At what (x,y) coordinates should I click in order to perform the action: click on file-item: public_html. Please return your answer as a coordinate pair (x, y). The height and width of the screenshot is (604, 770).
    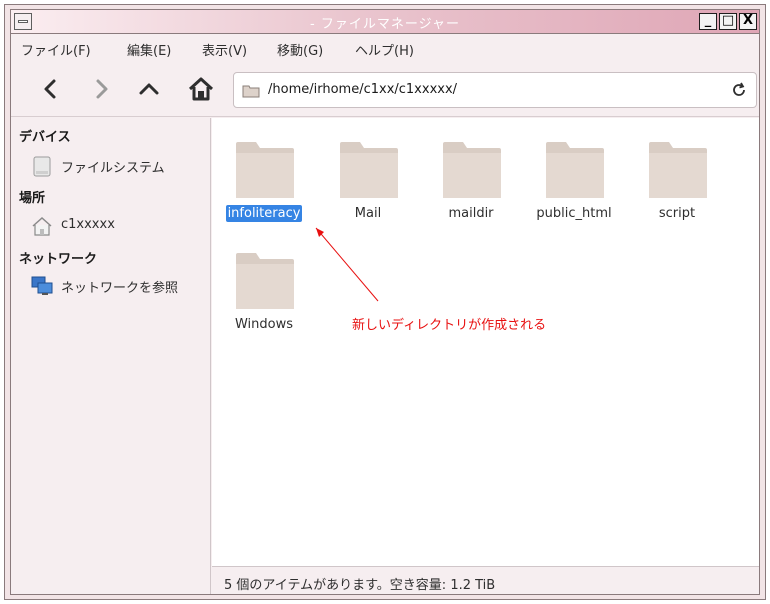
    Looking at the image, I should click on (574, 180).